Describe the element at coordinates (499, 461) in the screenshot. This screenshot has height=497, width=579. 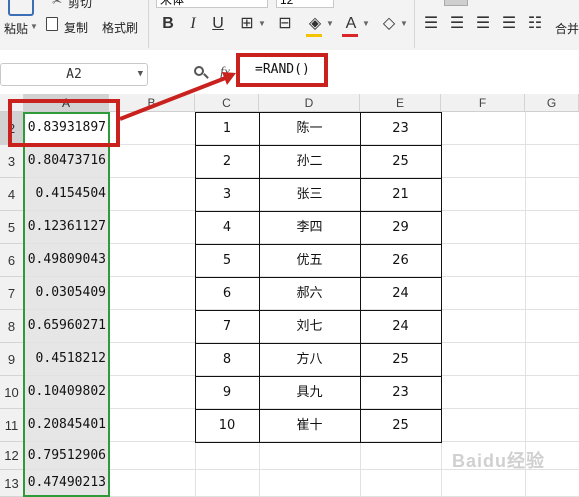
I see `watermark: Baidu经验` at that location.